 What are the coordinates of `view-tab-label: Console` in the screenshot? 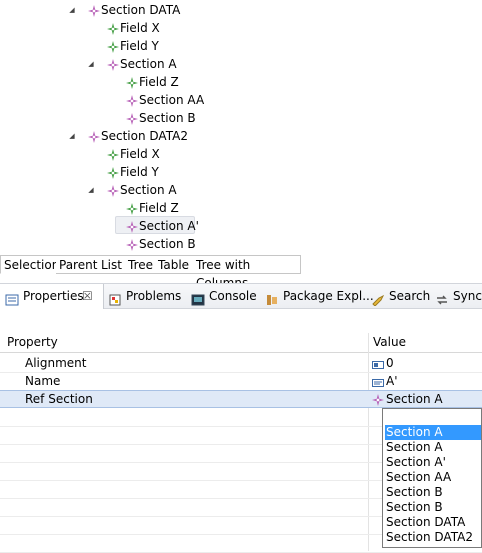 It's located at (233, 296).